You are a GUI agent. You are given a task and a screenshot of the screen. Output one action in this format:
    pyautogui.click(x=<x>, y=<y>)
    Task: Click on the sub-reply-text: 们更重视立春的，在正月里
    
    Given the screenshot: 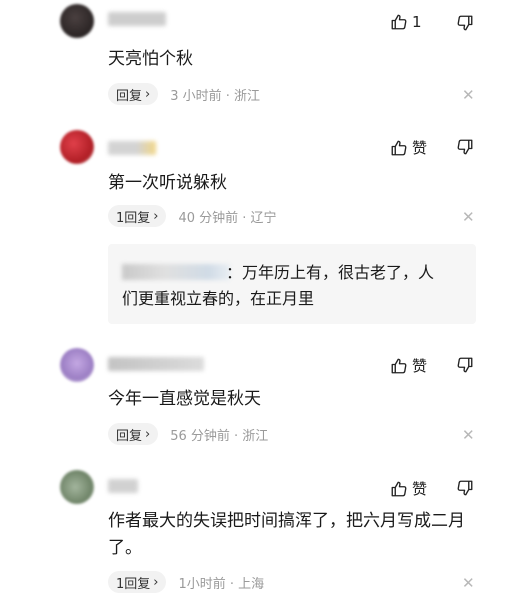 What is the action you would take?
    pyautogui.click(x=218, y=298)
    